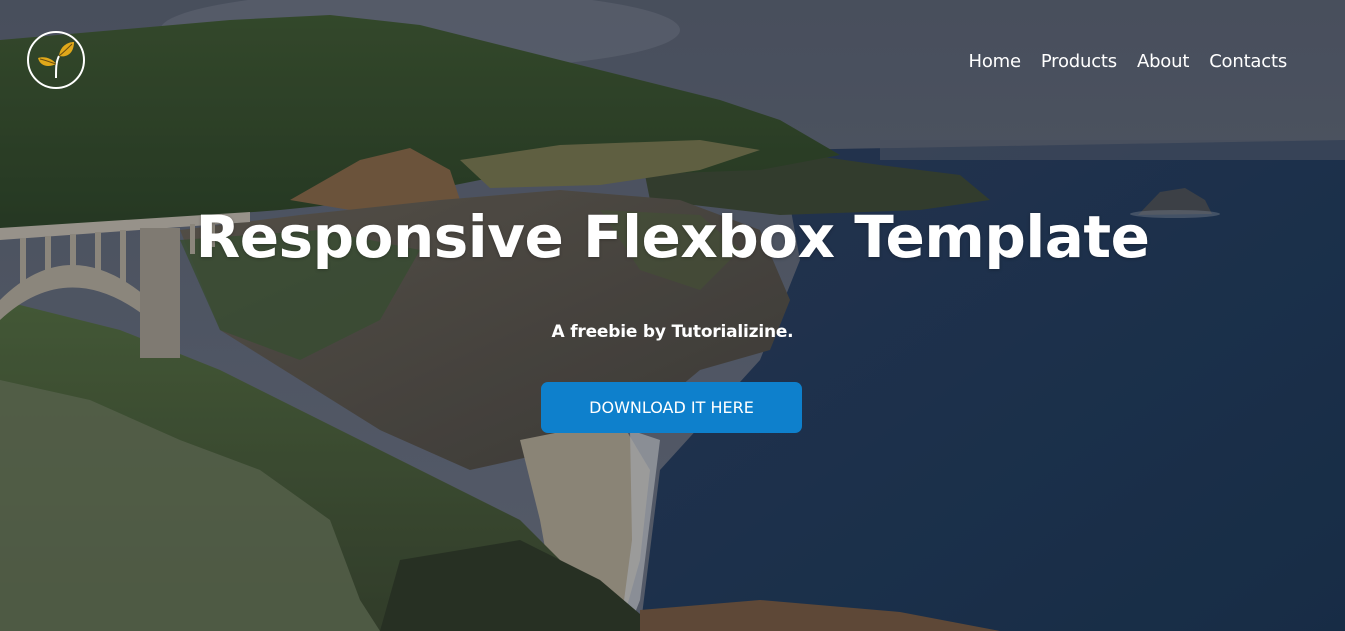 Image resolution: width=1345 pixels, height=631 pixels. Describe the element at coordinates (672, 332) in the screenshot. I see `hero-subtitle: A freebie by Tutorializine.` at that location.